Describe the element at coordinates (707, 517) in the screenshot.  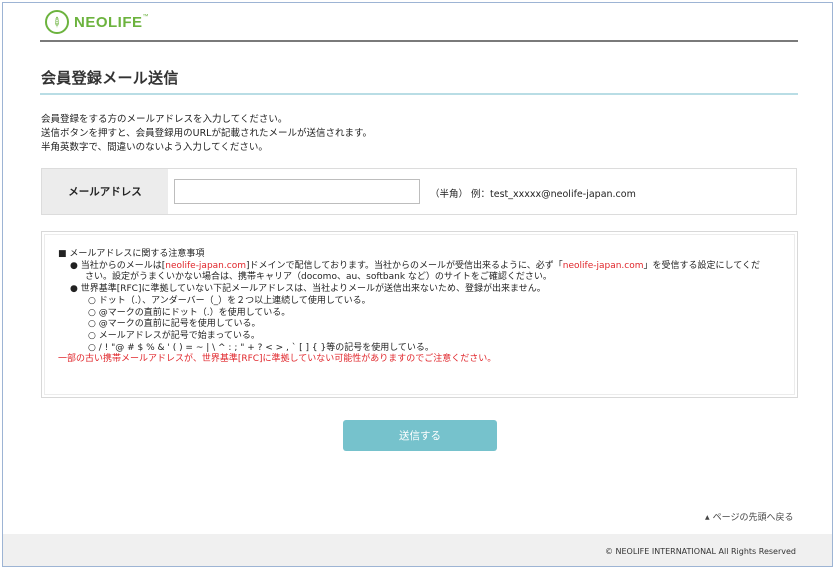
I see `triangle-up-icon: ▲` at that location.